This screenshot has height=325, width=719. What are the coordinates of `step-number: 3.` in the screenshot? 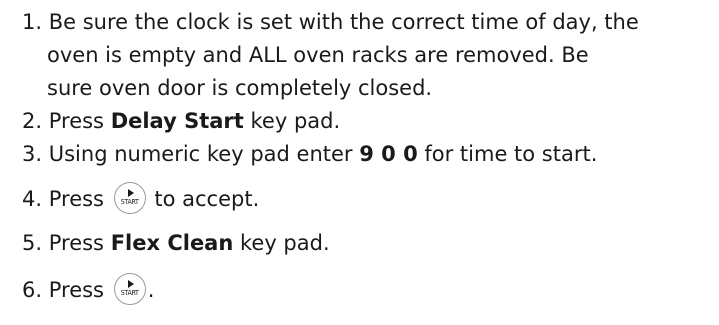 It's located at (32, 154).